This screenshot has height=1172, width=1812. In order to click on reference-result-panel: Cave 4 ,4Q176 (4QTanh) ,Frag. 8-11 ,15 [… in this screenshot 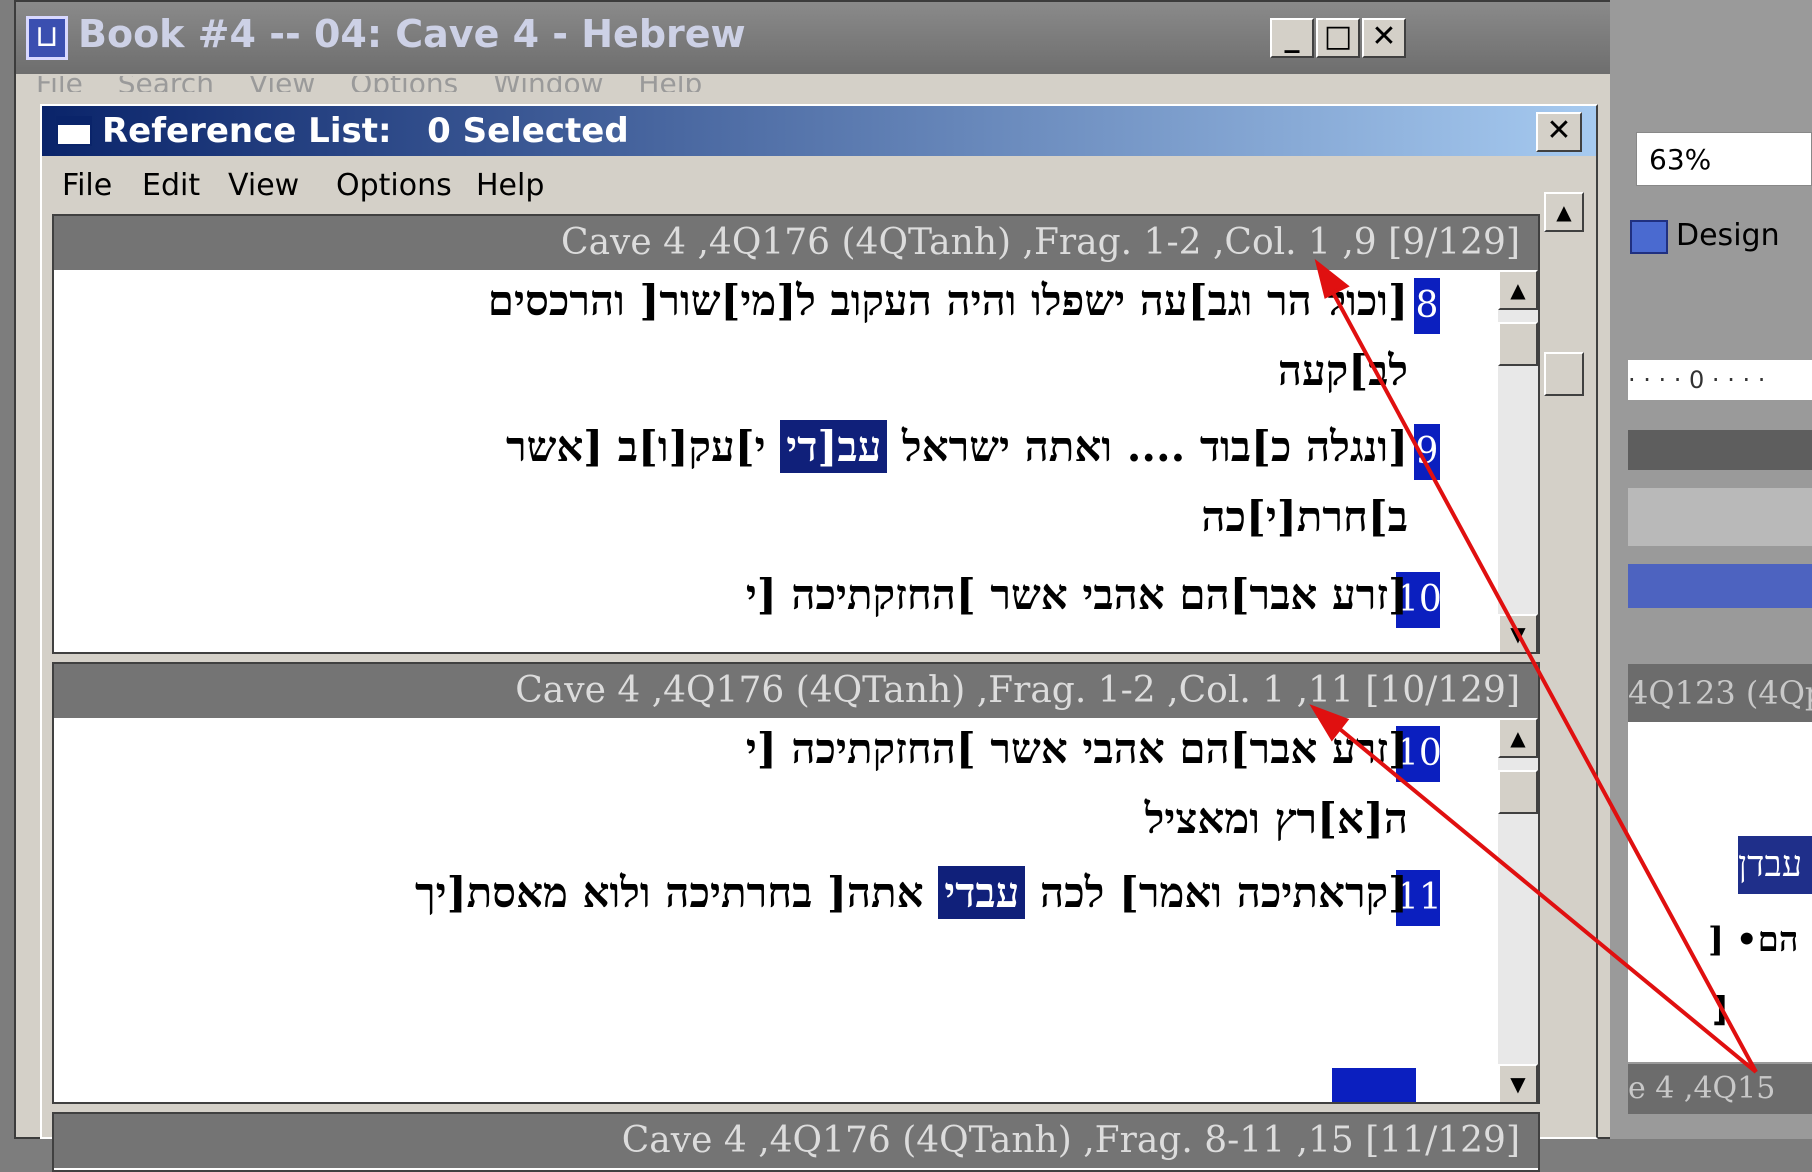, I will do `click(796, 1142)`.